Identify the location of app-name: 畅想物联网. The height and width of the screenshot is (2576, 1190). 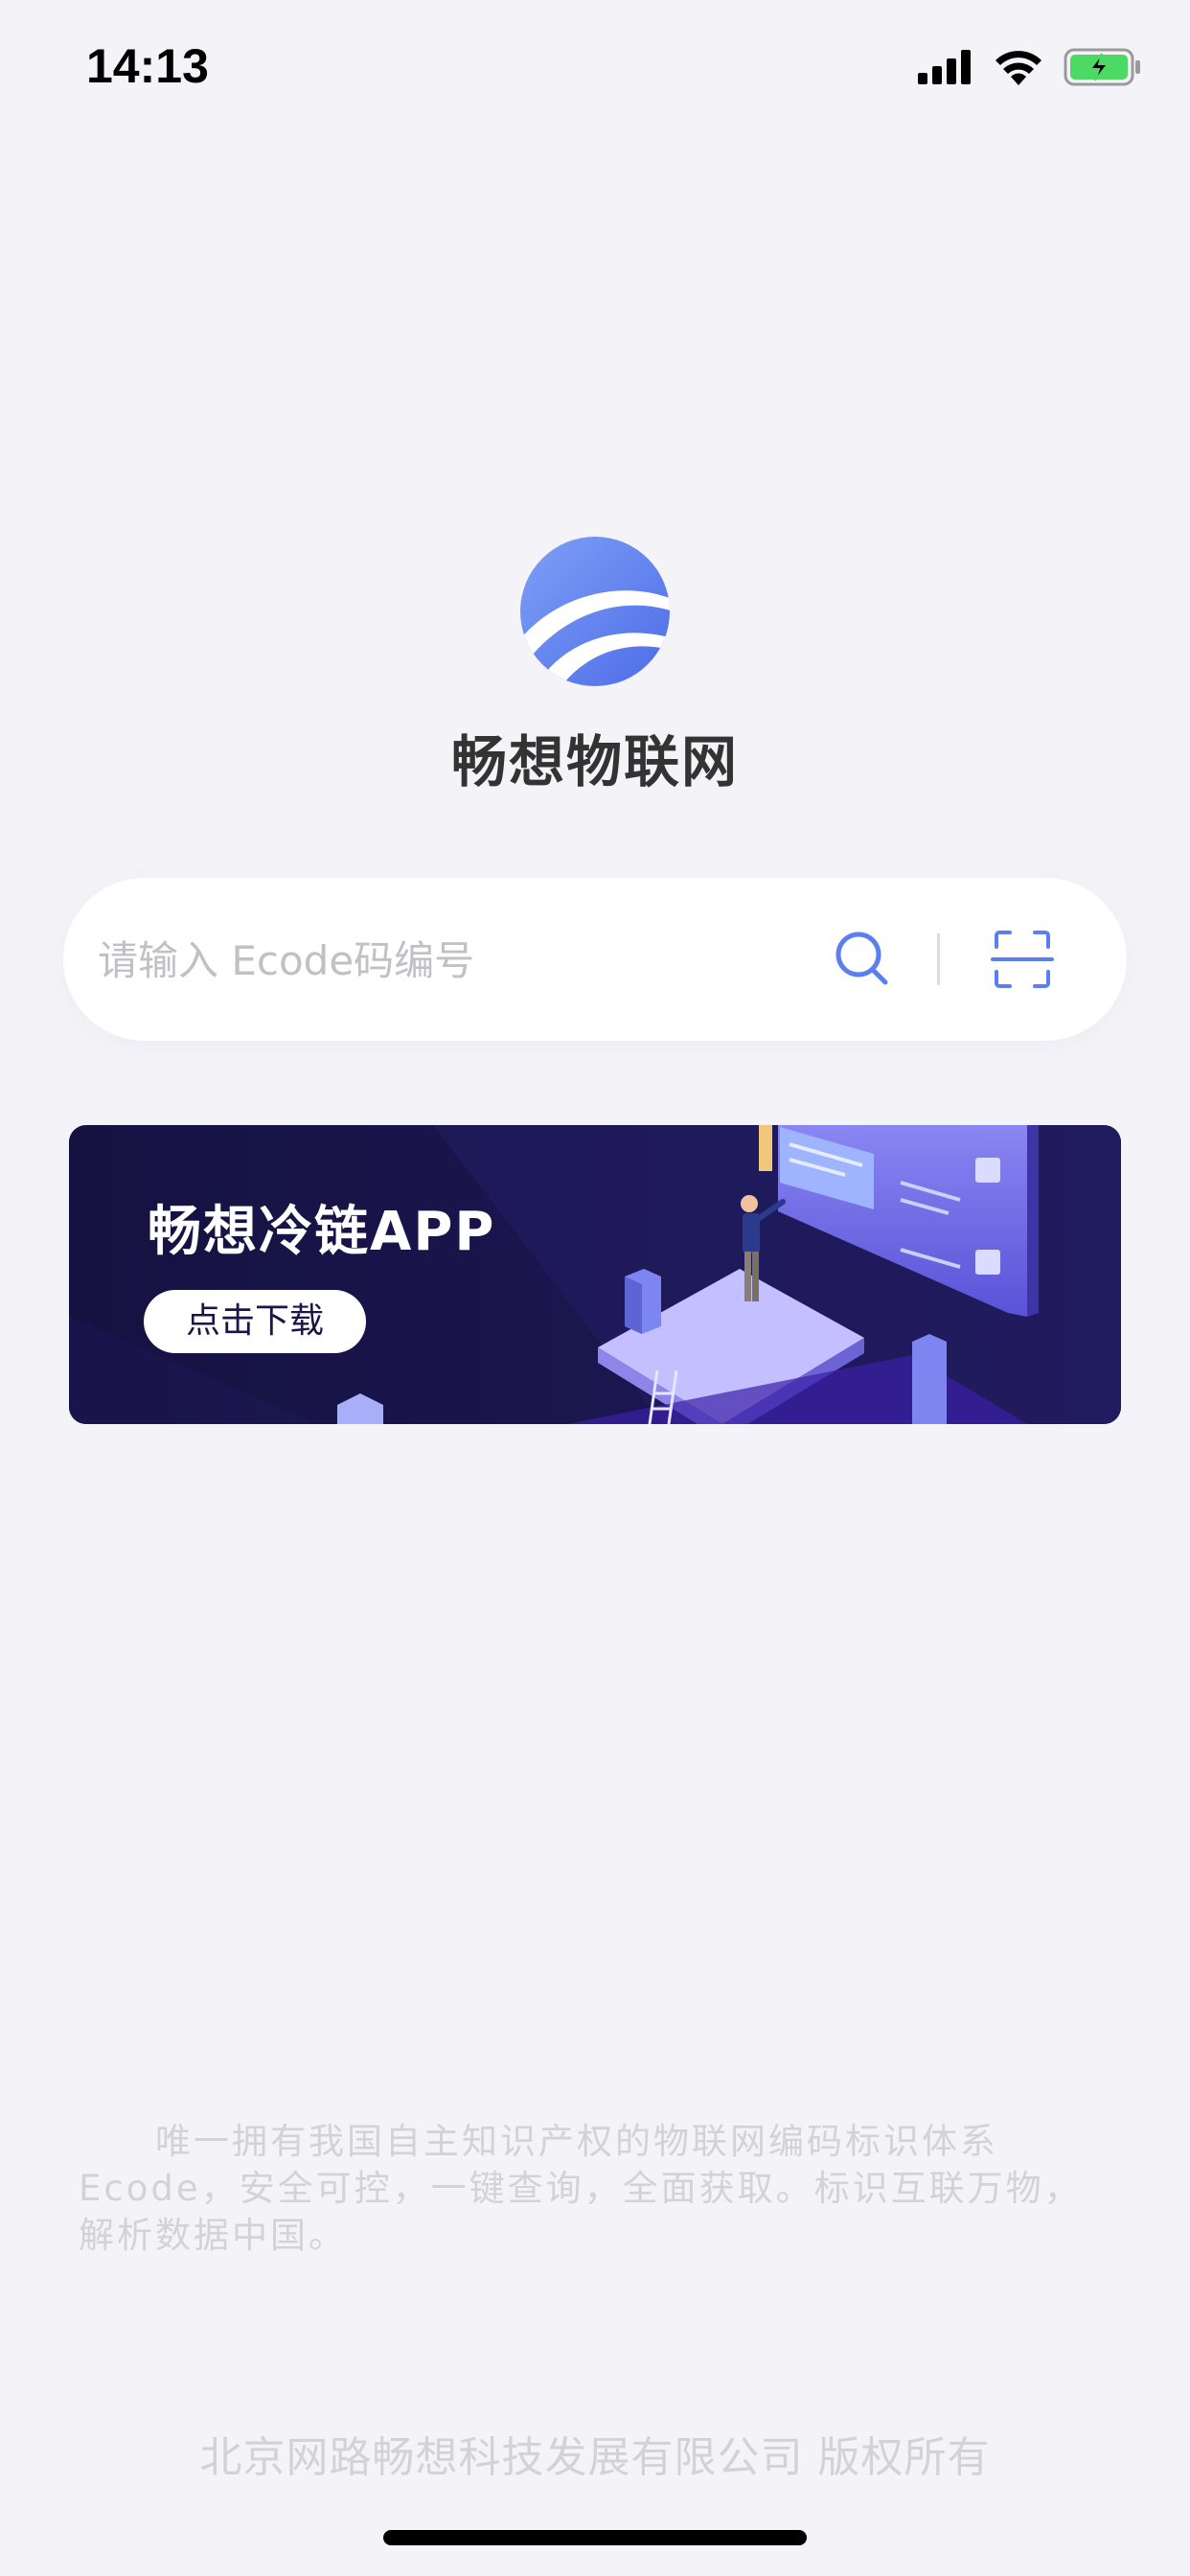
(594, 761).